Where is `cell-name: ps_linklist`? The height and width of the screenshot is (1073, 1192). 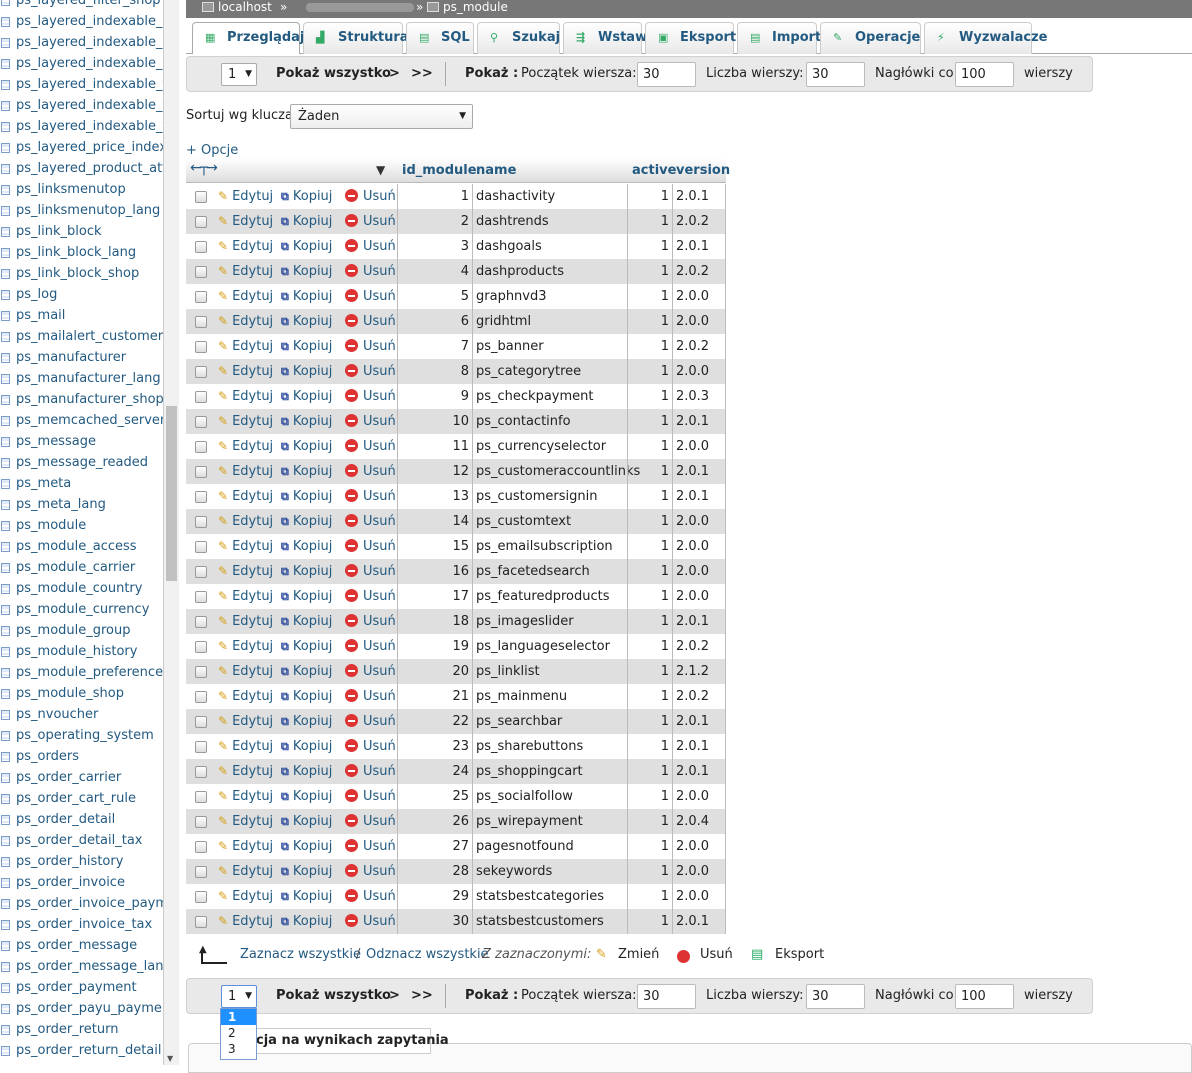
cell-name: ps_linklist is located at coordinates (508, 671).